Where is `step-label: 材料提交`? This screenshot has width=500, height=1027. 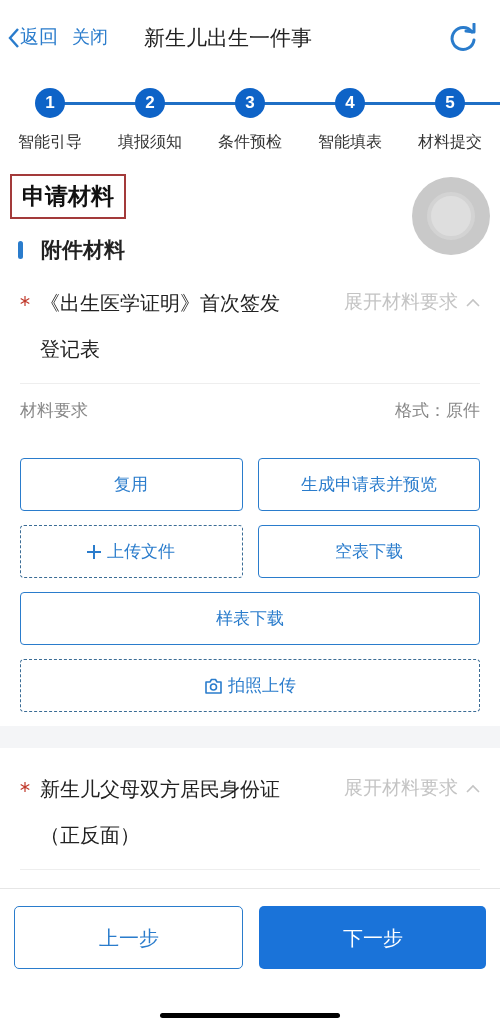 step-label: 材料提交 is located at coordinates (450, 142).